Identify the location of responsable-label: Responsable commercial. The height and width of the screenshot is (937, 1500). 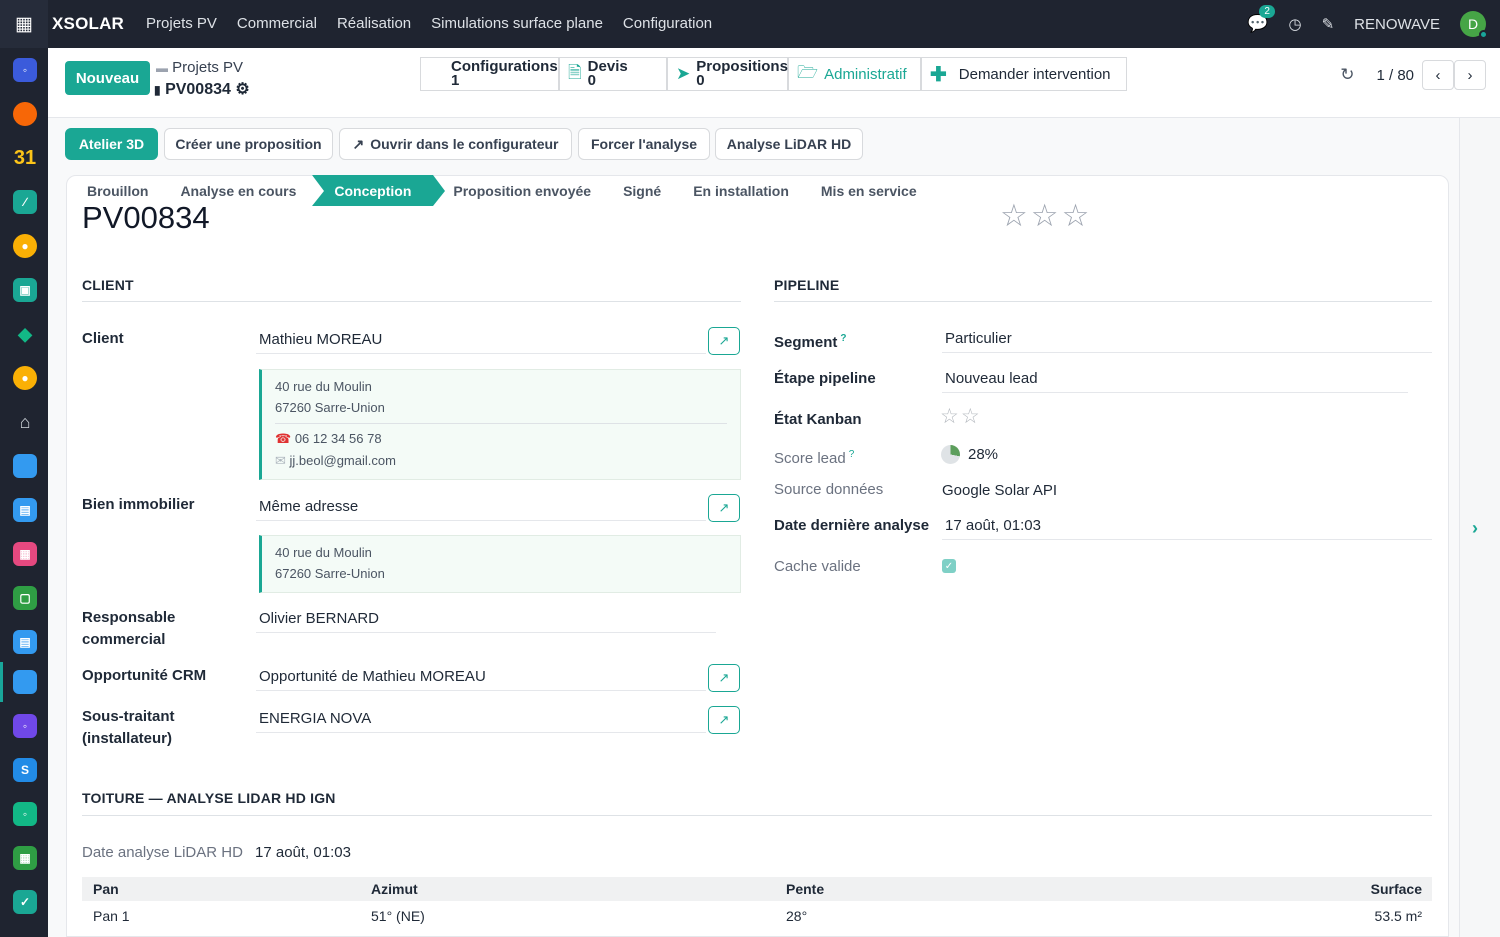
(129, 628).